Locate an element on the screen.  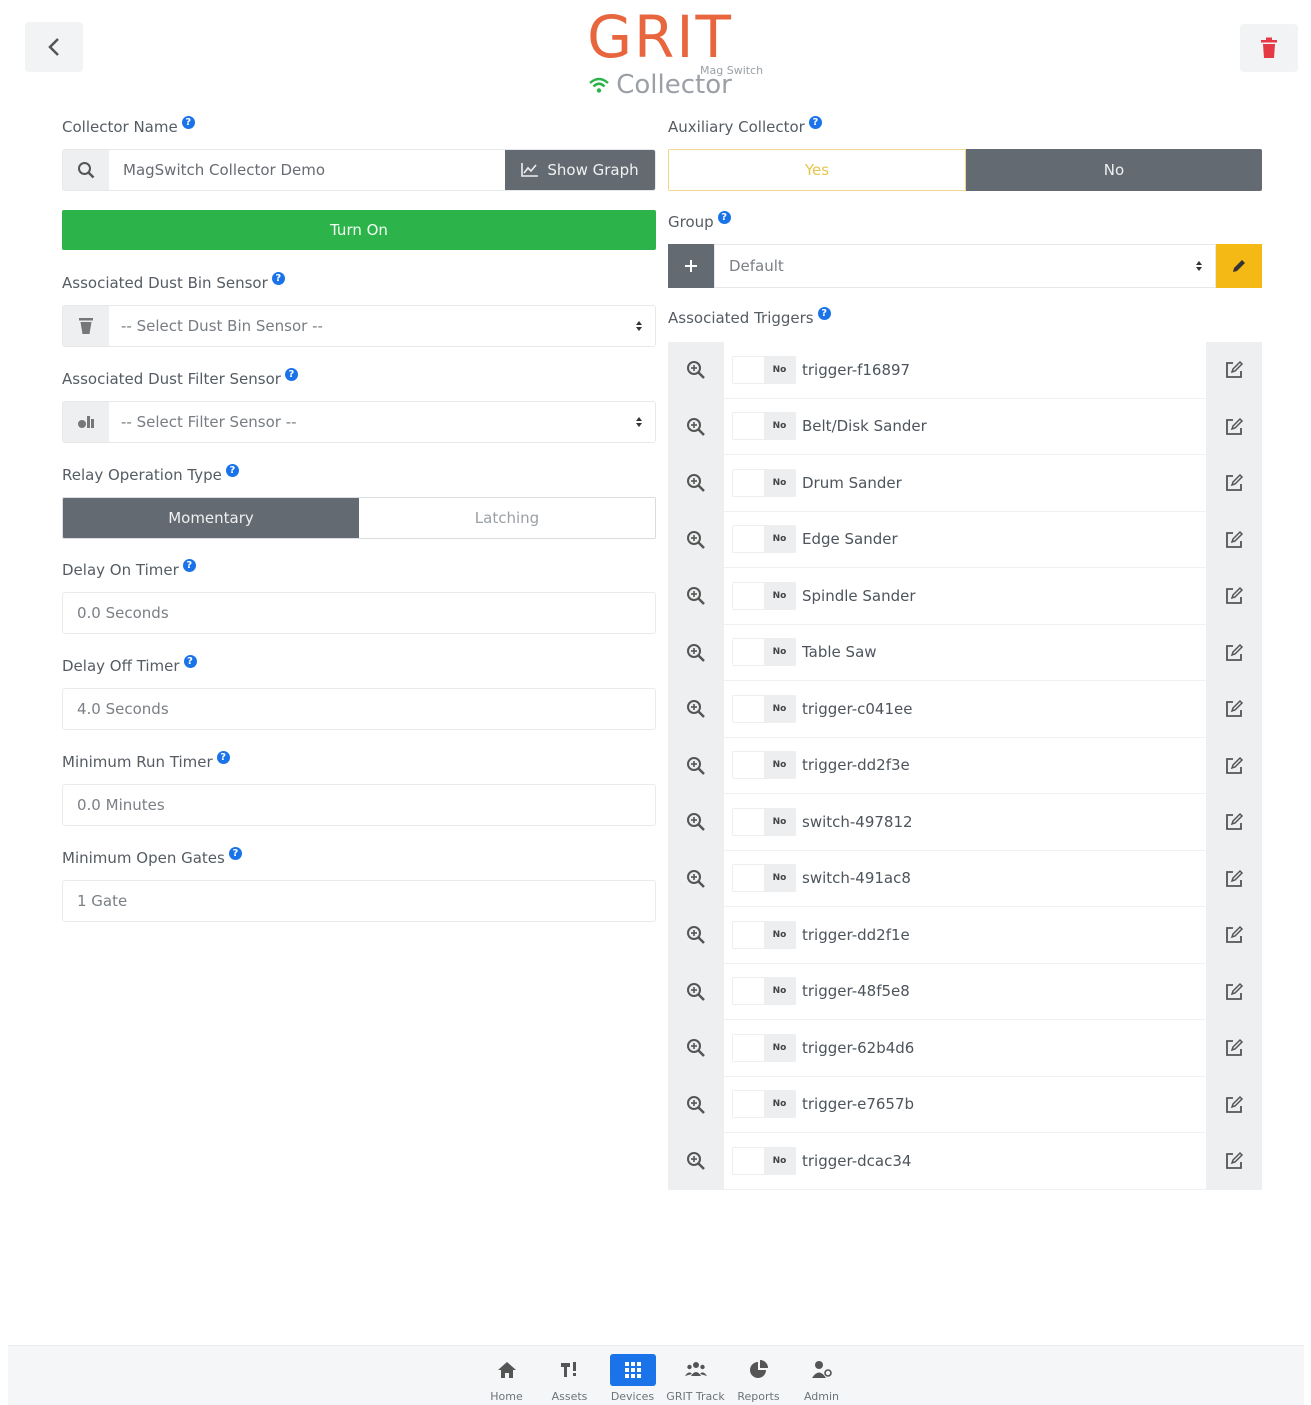
auxiliary-no-option: No is located at coordinates (1114, 170).